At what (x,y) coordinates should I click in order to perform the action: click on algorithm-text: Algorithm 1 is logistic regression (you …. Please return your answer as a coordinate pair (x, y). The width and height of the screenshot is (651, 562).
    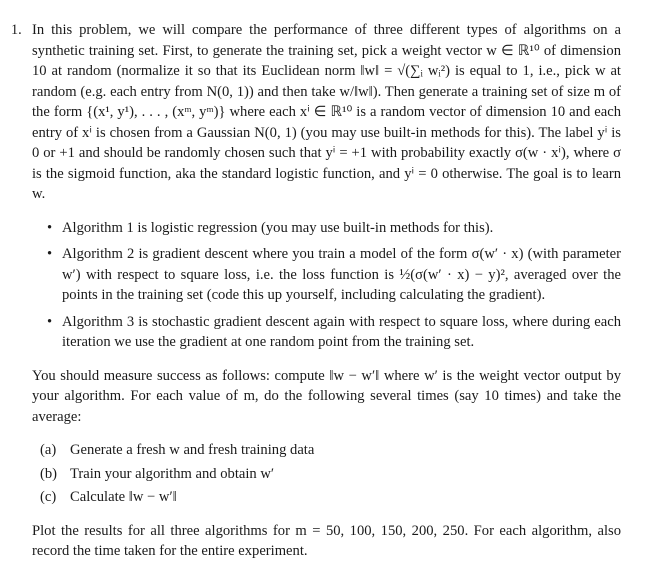
    Looking at the image, I should click on (278, 227).